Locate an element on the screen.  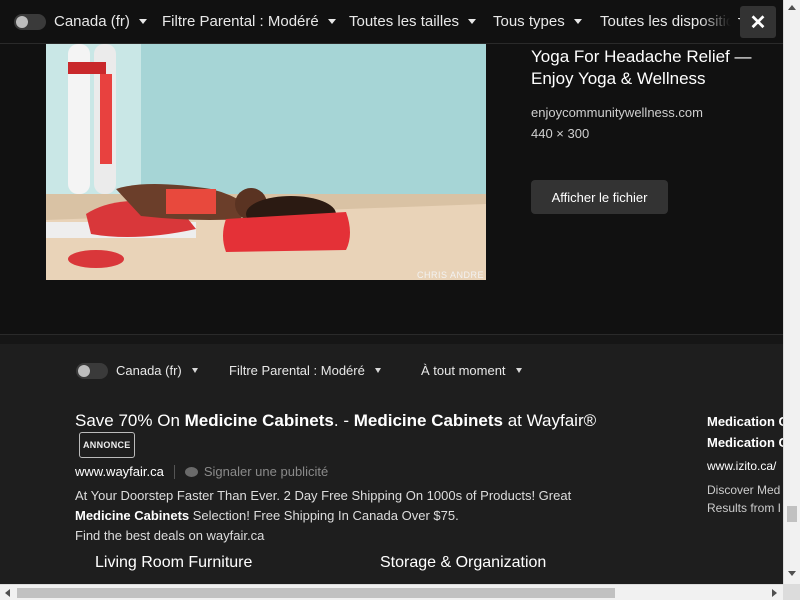
report-ad-label: Signaler une publicité is located at coordinates (266, 471).